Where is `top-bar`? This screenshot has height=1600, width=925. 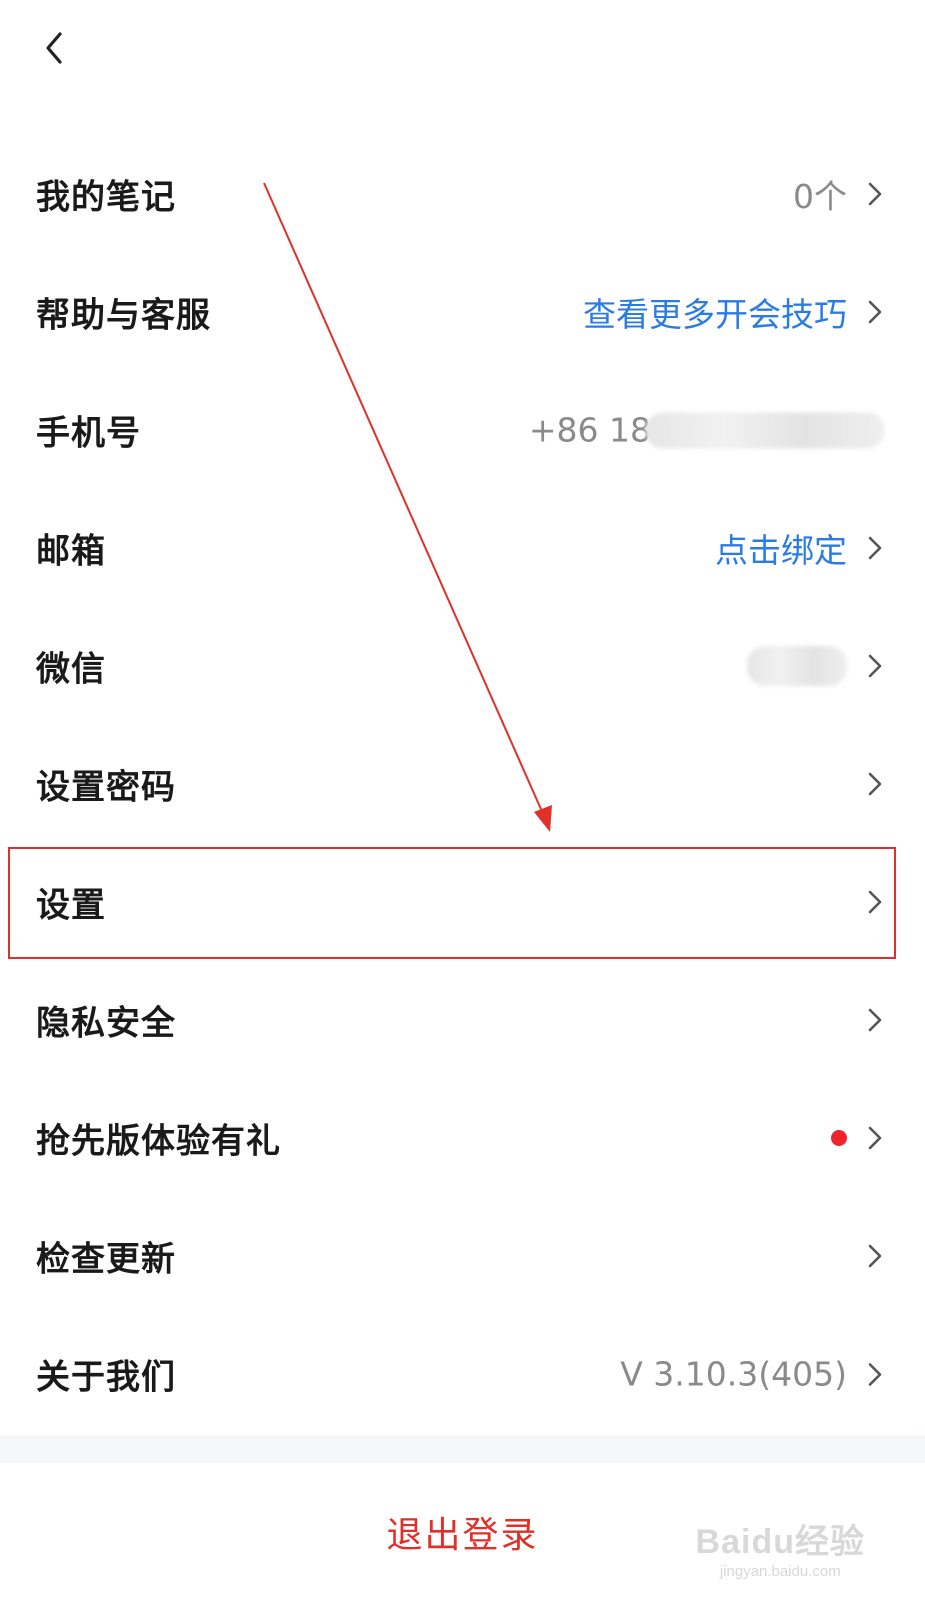 top-bar is located at coordinates (462, 50).